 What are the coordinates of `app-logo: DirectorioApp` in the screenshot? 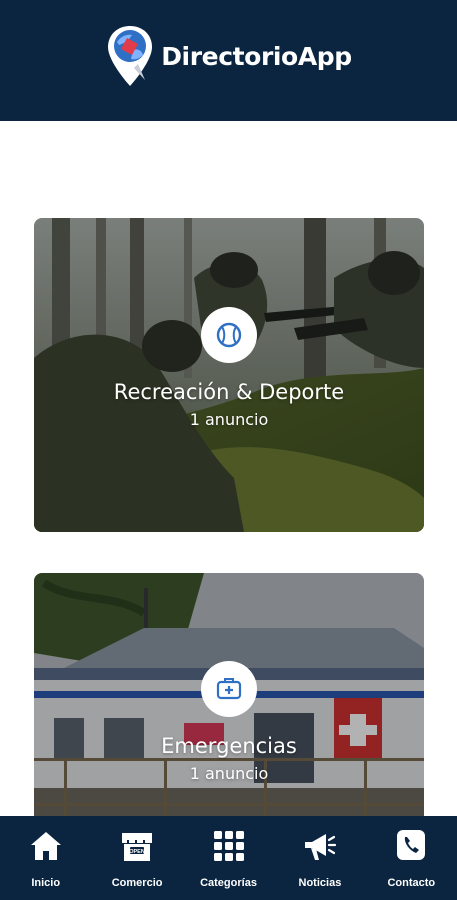 It's located at (228, 57).